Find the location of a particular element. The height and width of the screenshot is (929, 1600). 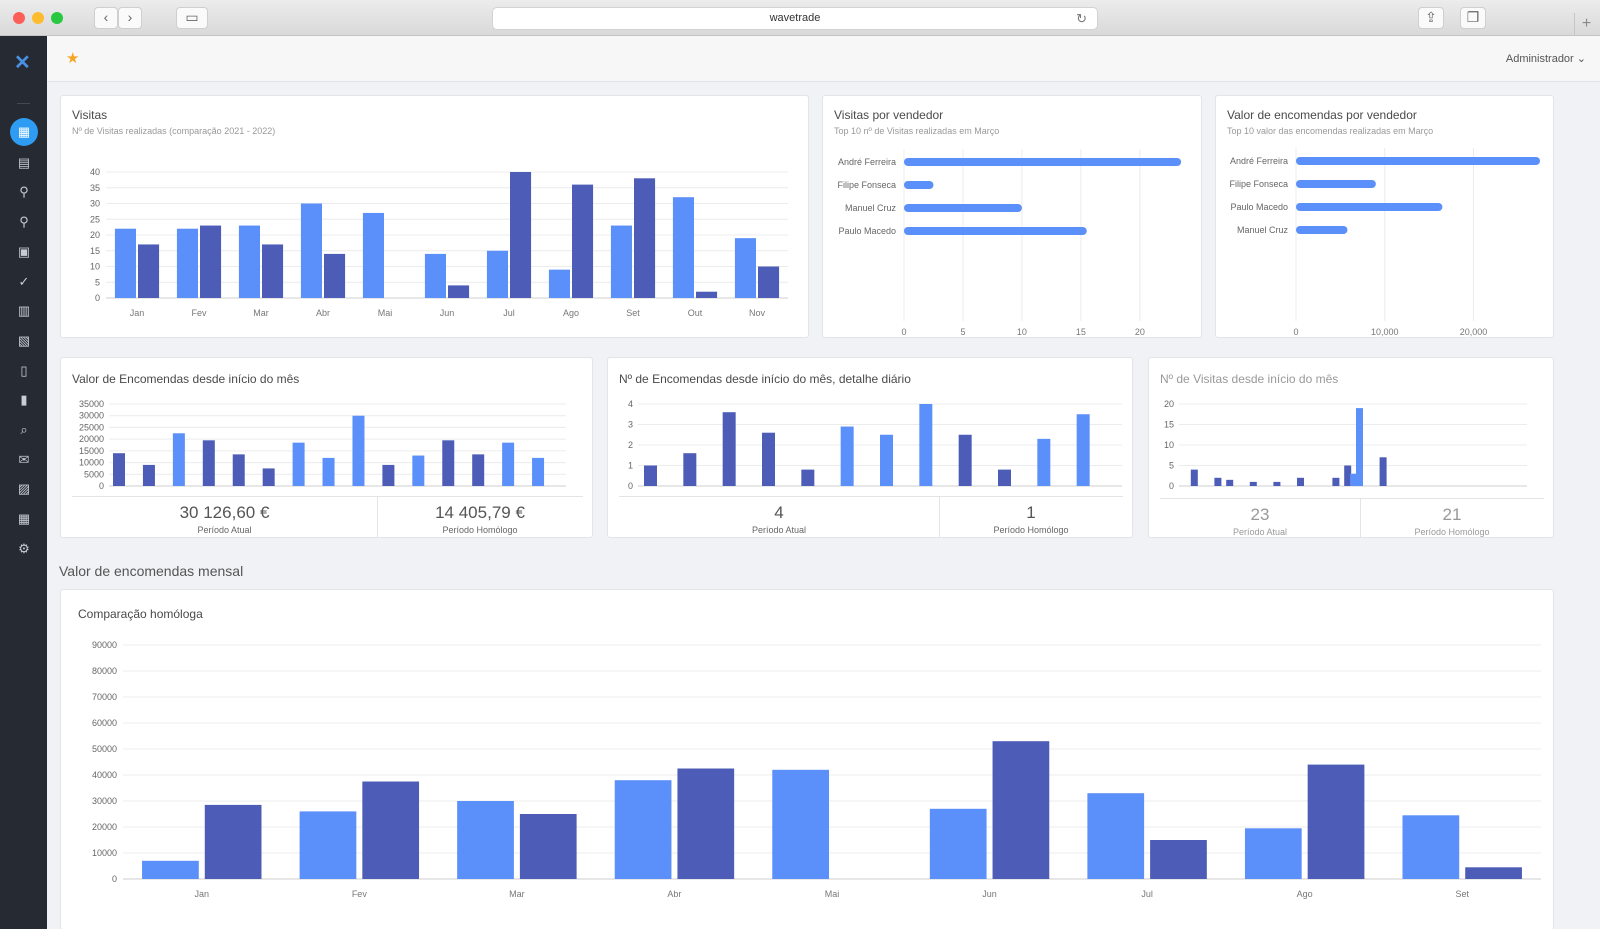

y-tick-label: 4 is located at coordinates (630, 404).